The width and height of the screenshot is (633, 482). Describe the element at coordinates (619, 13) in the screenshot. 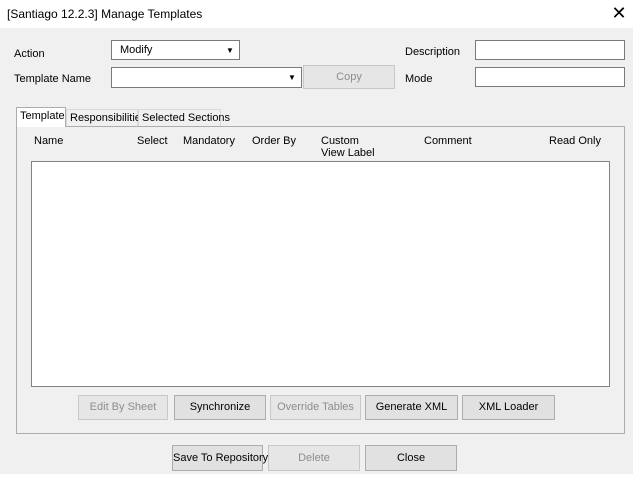

I see `close-icon: ✕` at that location.